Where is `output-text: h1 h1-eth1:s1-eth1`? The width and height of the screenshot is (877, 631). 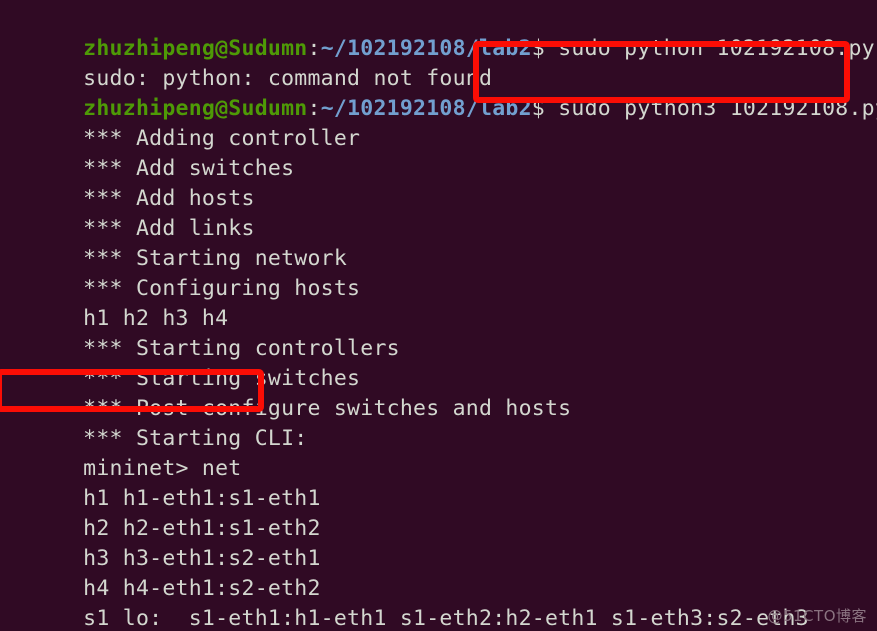 output-text: h1 h1-eth1:s1-eth1 is located at coordinates (202, 498).